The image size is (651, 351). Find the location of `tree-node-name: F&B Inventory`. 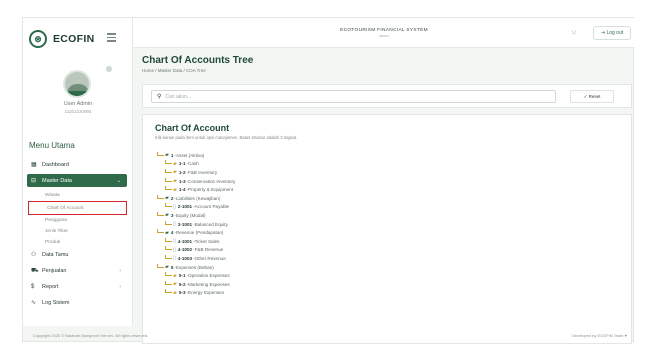

tree-node-name: F&B Inventory is located at coordinates (203, 172).